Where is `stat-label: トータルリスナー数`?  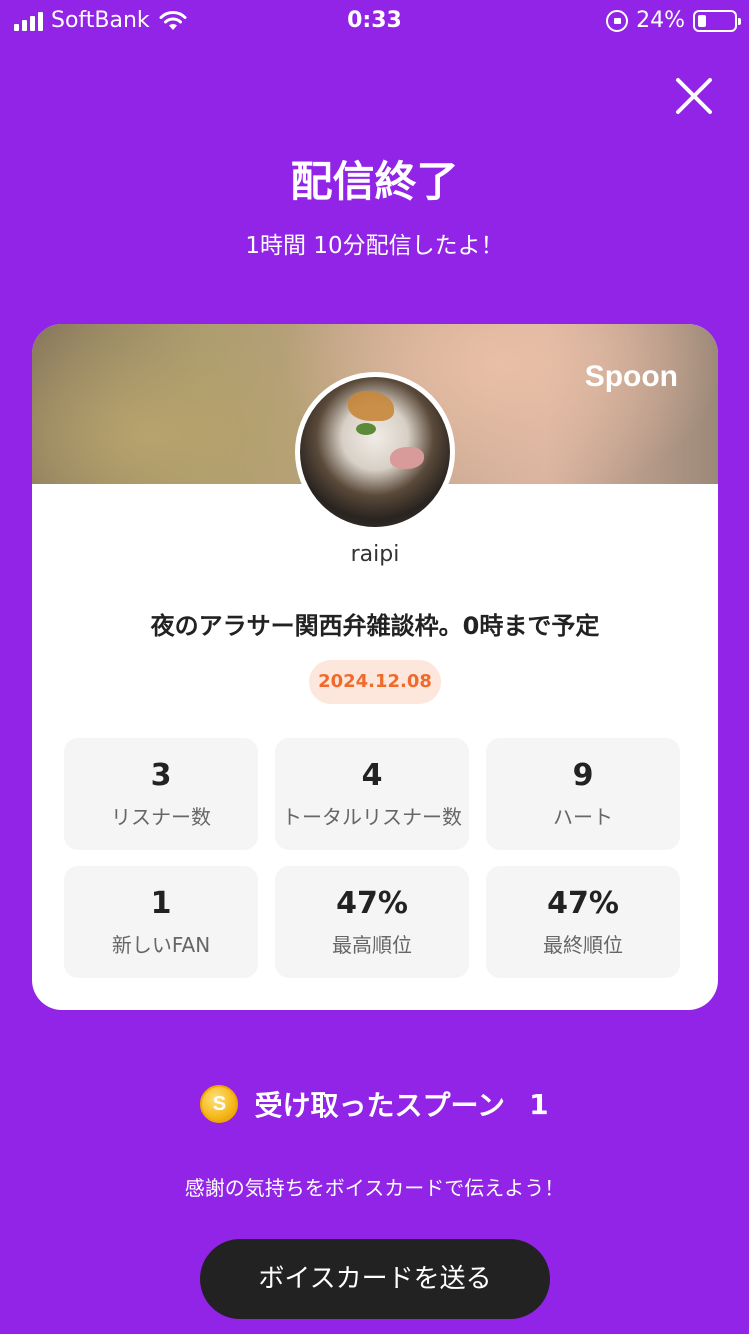
stat-label: トータルリスナー数 is located at coordinates (372, 817).